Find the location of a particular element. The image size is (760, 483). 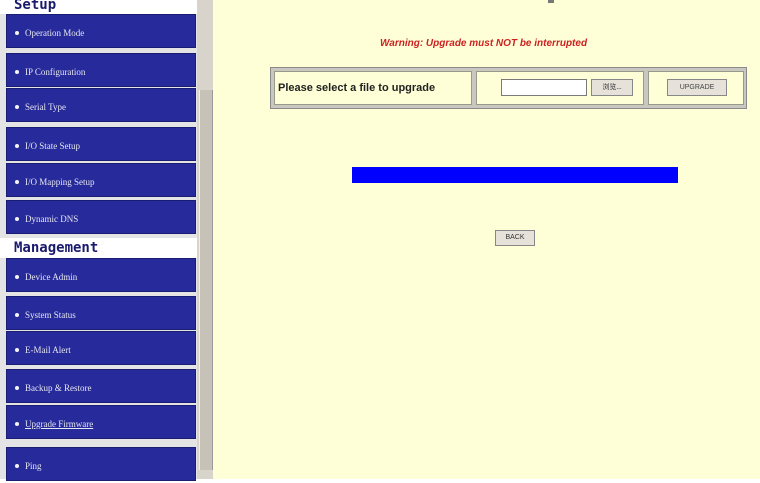

upgrade-button: UPGRADE is located at coordinates (697, 87).